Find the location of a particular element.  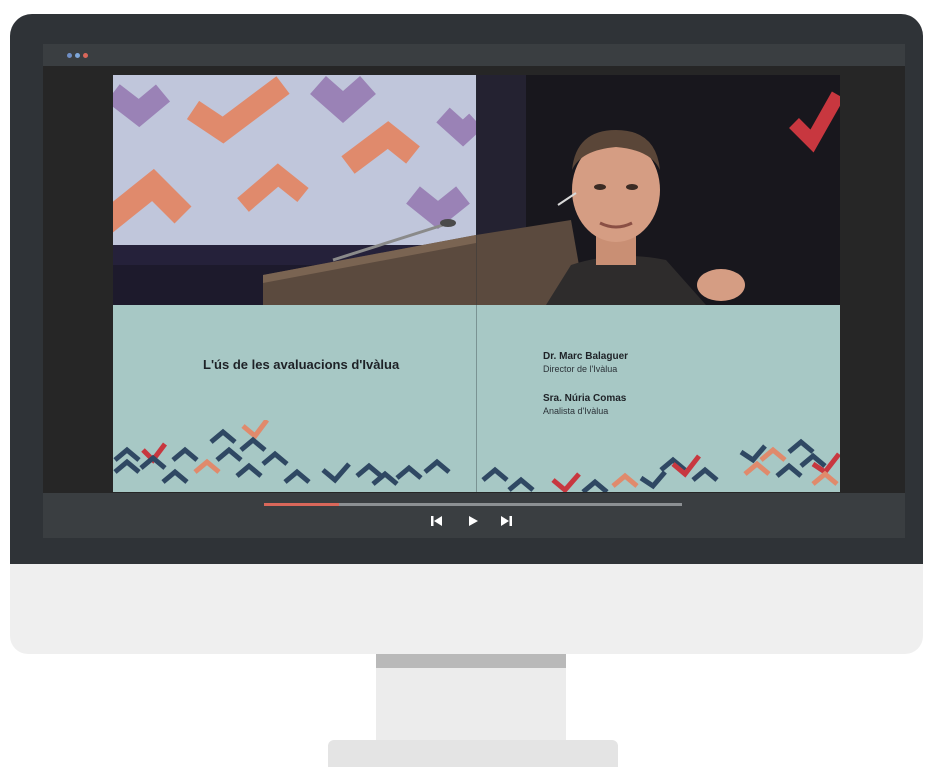

monitor-stand is located at coordinates (471, 697).